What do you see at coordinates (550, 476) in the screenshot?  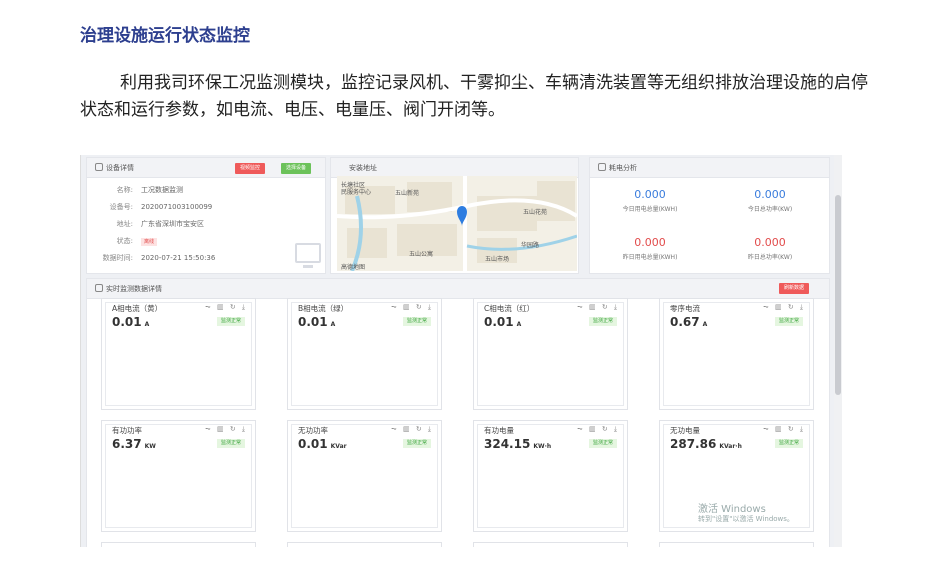 I see `metric-card: 有功电量 324.15 KW·h ⏦ ▥ ↻ ⤓ 监测正常` at bounding box center [550, 476].